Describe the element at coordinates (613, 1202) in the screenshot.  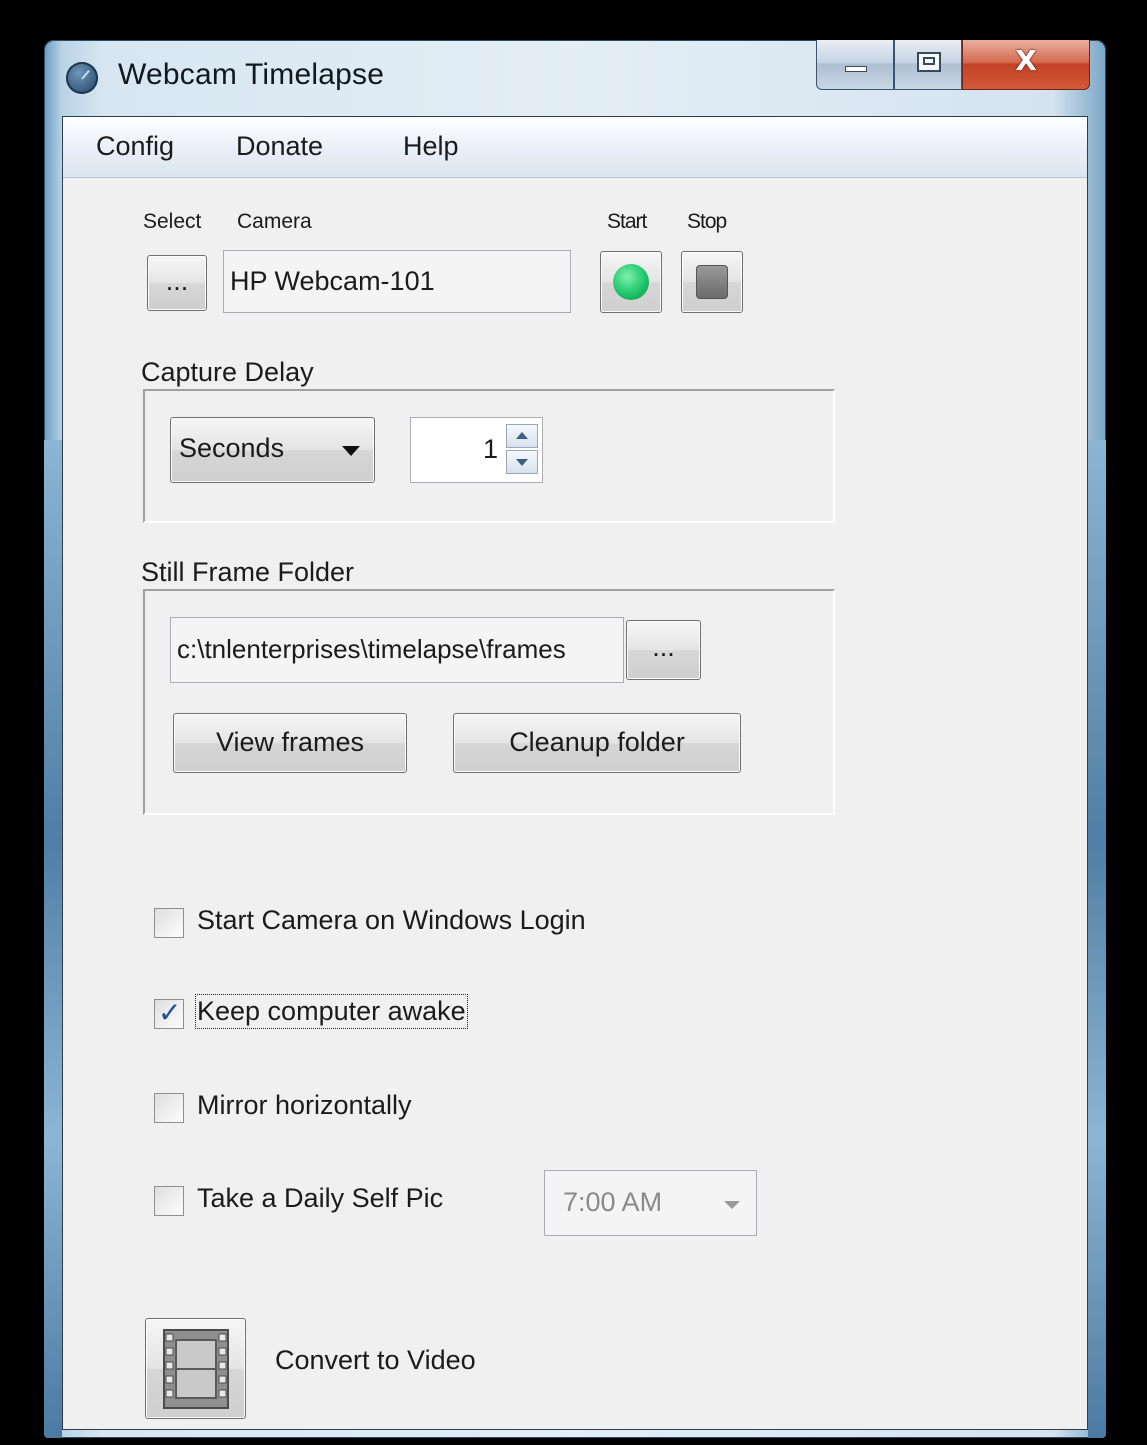
I see `daily-pic-time-value: 7:00 AM` at that location.